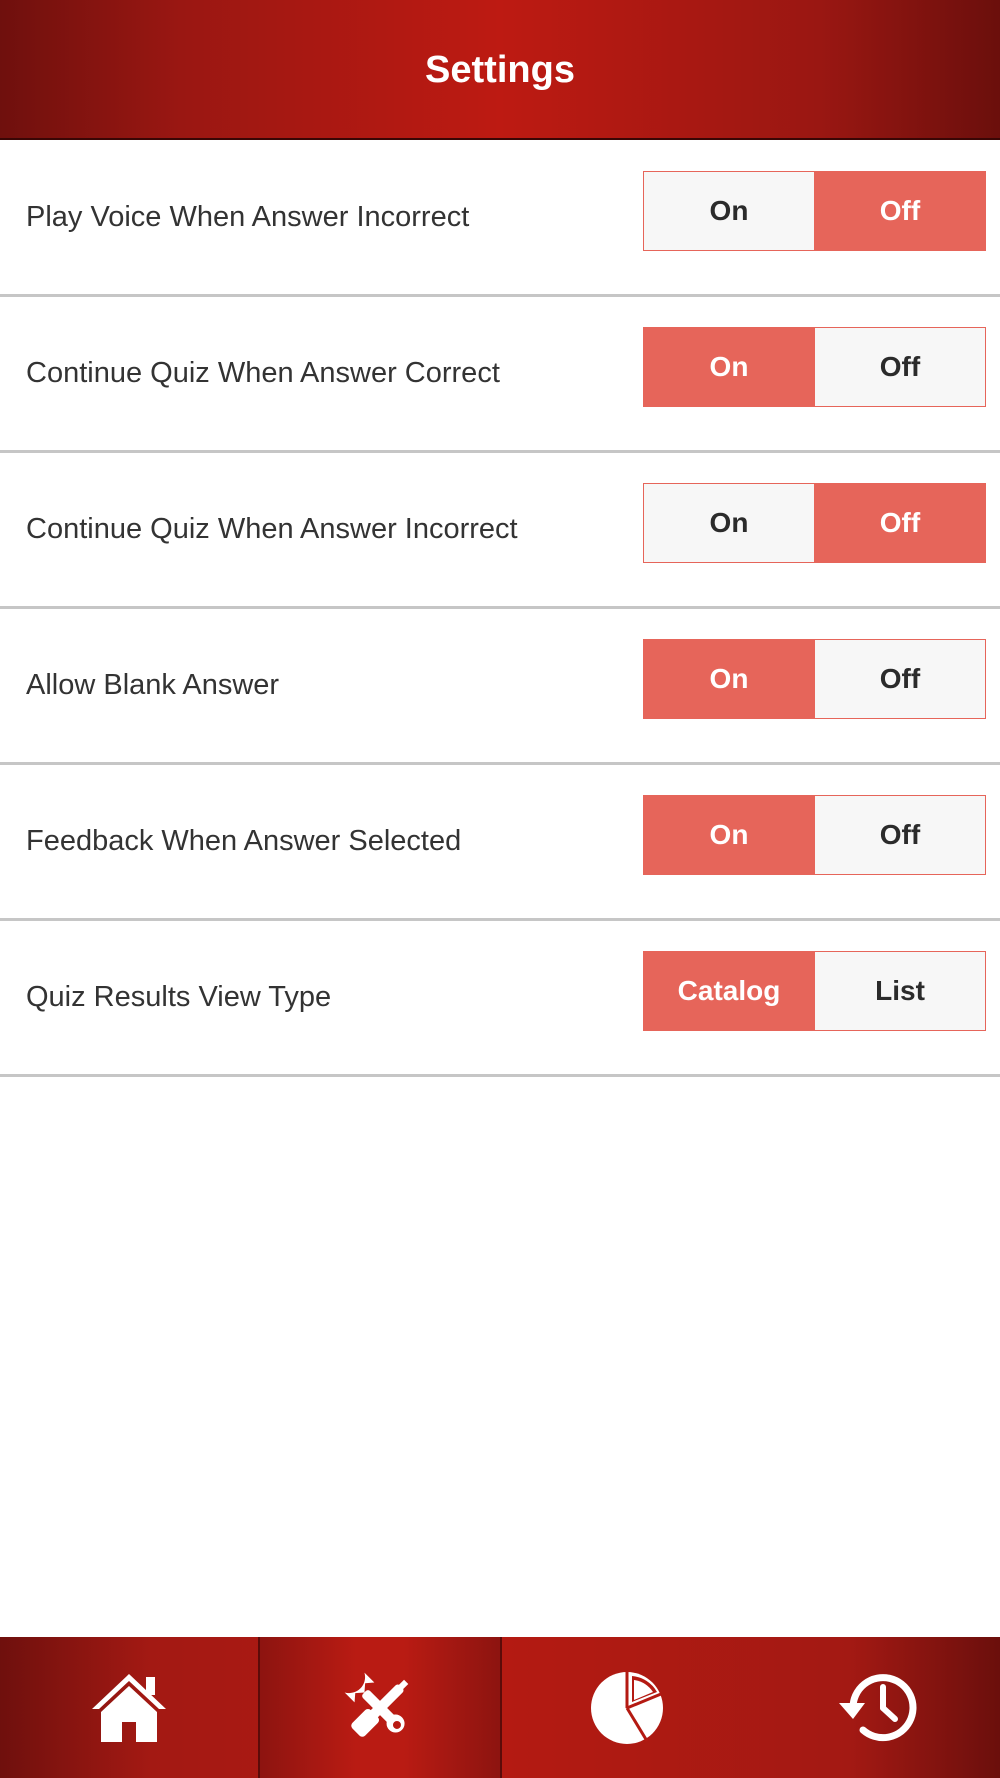  I want to click on home-icon, so click(129, 1707).